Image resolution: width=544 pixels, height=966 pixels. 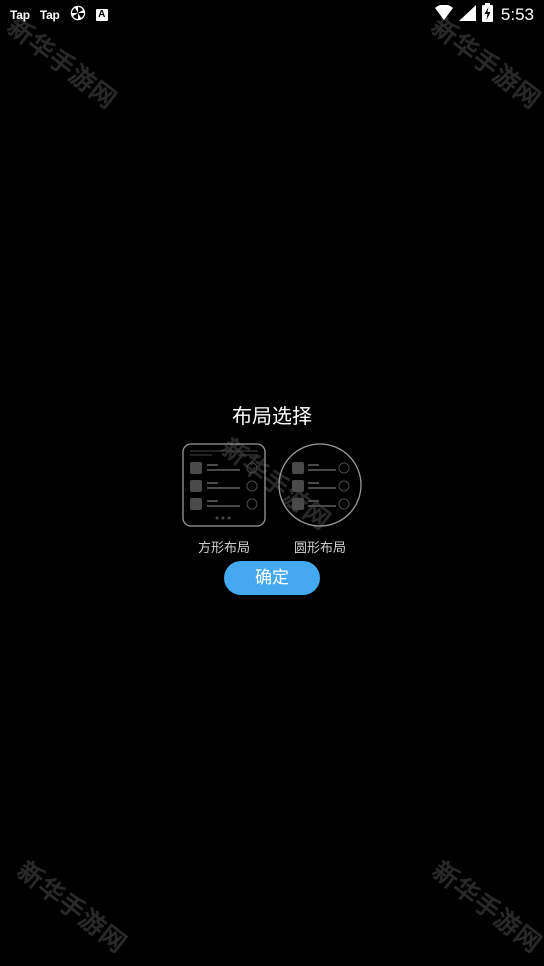 What do you see at coordinates (487, 14) in the screenshot?
I see `battery-charging-icon` at bounding box center [487, 14].